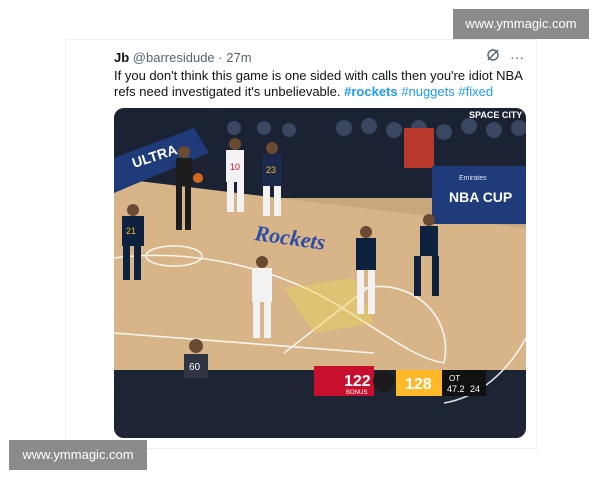 The height and width of the screenshot is (480, 600). Describe the element at coordinates (517, 57) in the screenshot. I see `more-icon: ···` at that location.